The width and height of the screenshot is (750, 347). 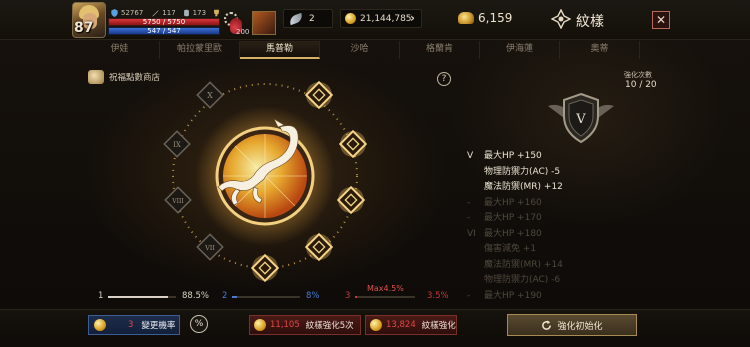 What do you see at coordinates (590, 22) in the screenshot?
I see `page-title: 紋樣` at bounding box center [590, 22].